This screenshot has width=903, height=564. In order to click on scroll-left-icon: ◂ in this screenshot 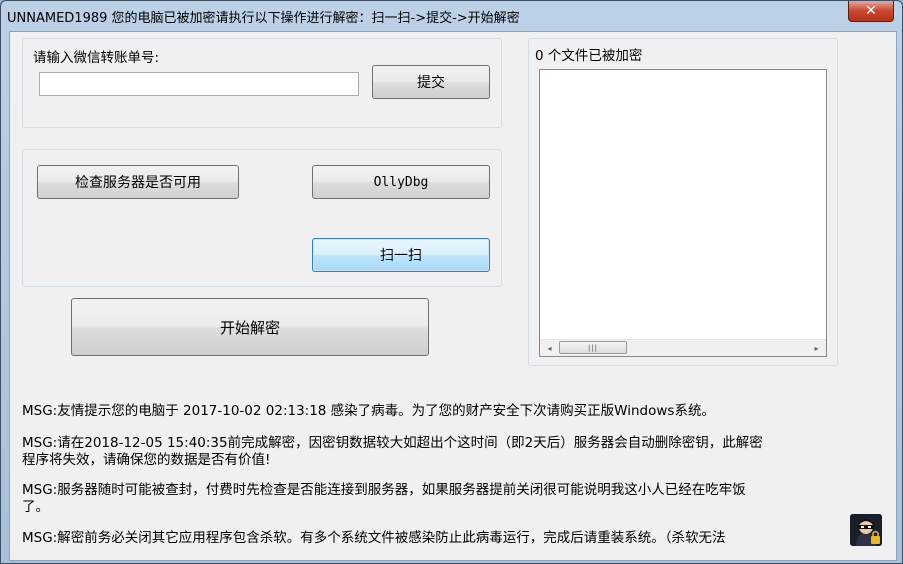, I will do `click(549, 348)`.